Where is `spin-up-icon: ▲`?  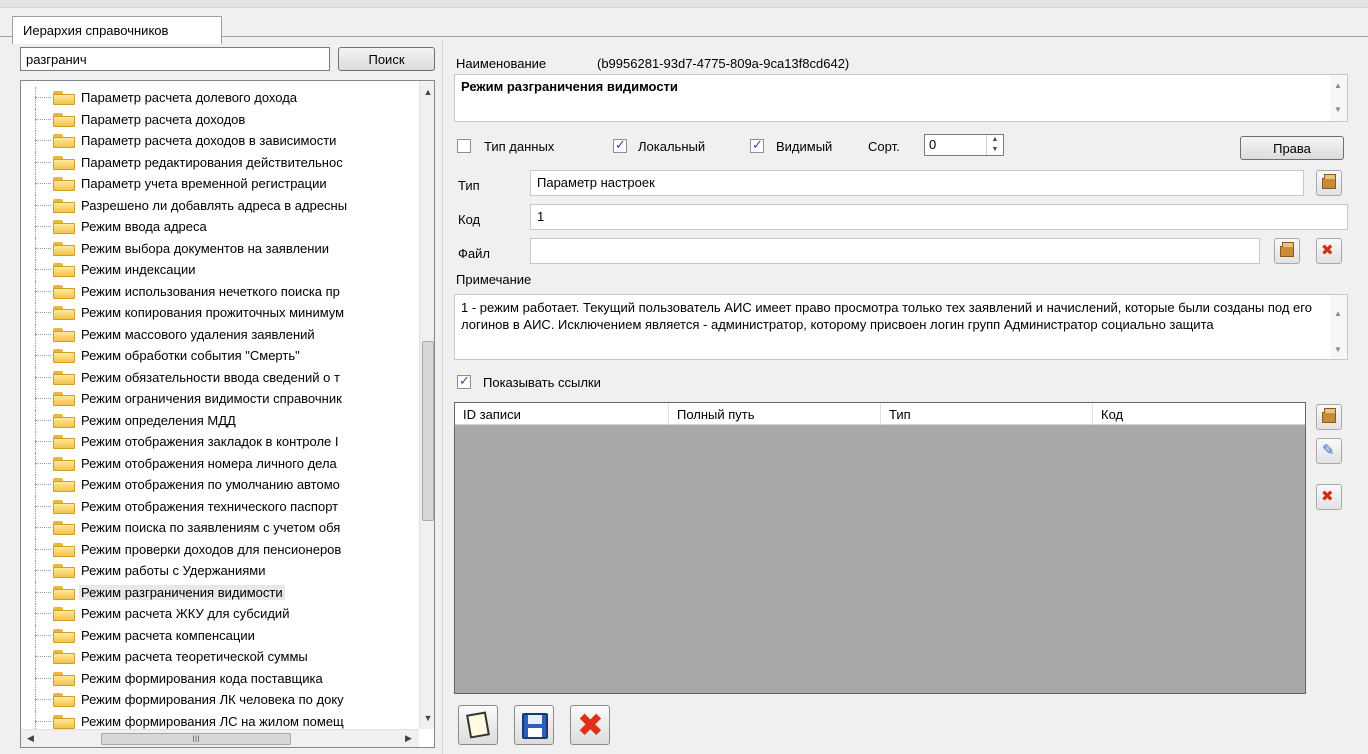
spin-up-icon: ▲ is located at coordinates (995, 140).